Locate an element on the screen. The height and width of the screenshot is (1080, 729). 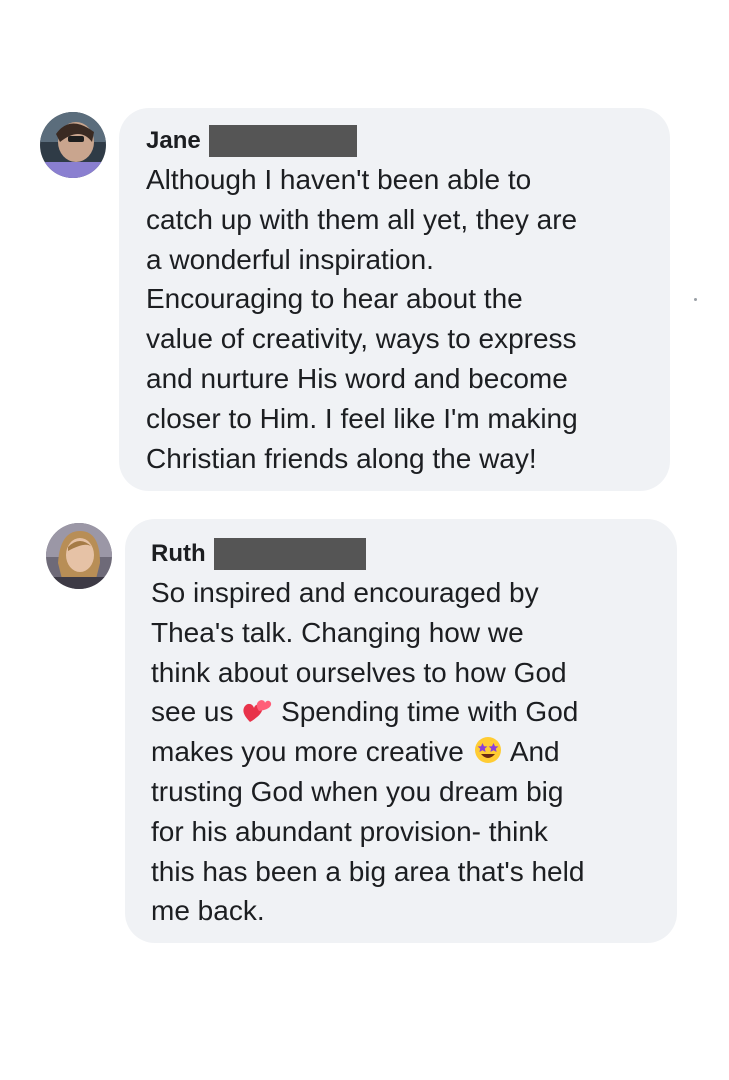
comment-line: see us Spending time with God is located at coordinates (404, 712).